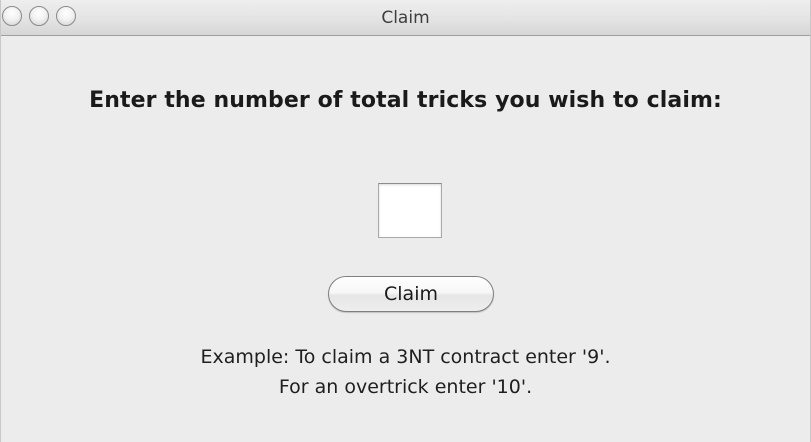 This screenshot has width=811, height=442. Describe the element at coordinates (411, 294) in the screenshot. I see `claim-button: Claim` at that location.